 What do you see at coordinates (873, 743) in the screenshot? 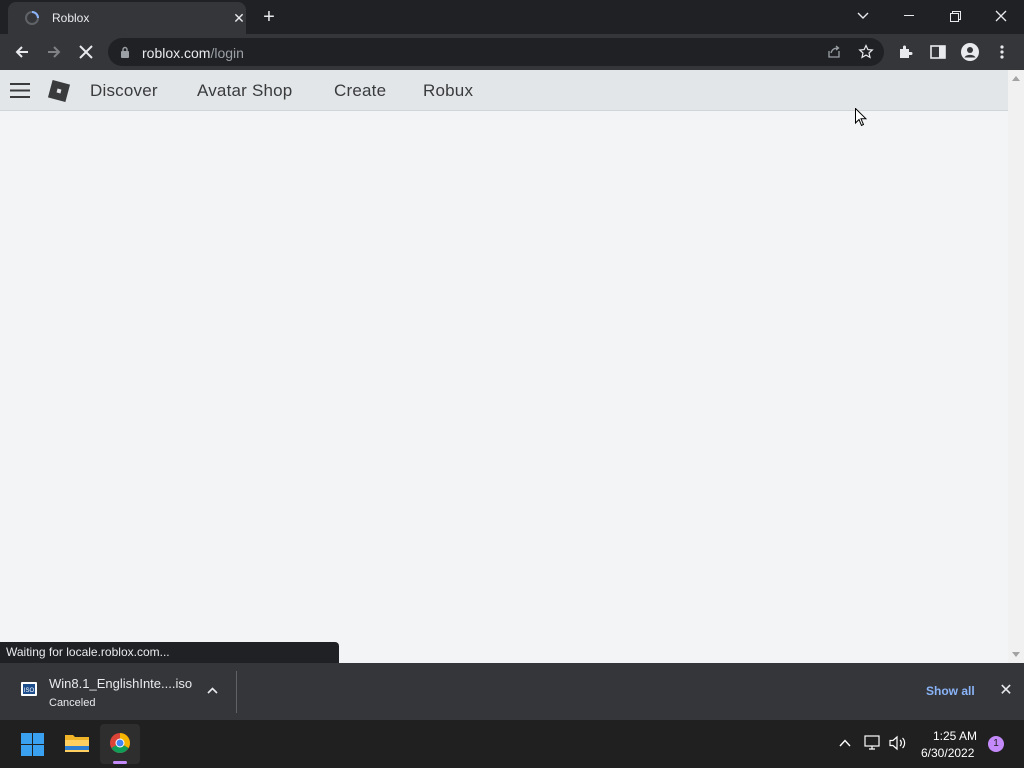
I see `network-icon` at bounding box center [873, 743].